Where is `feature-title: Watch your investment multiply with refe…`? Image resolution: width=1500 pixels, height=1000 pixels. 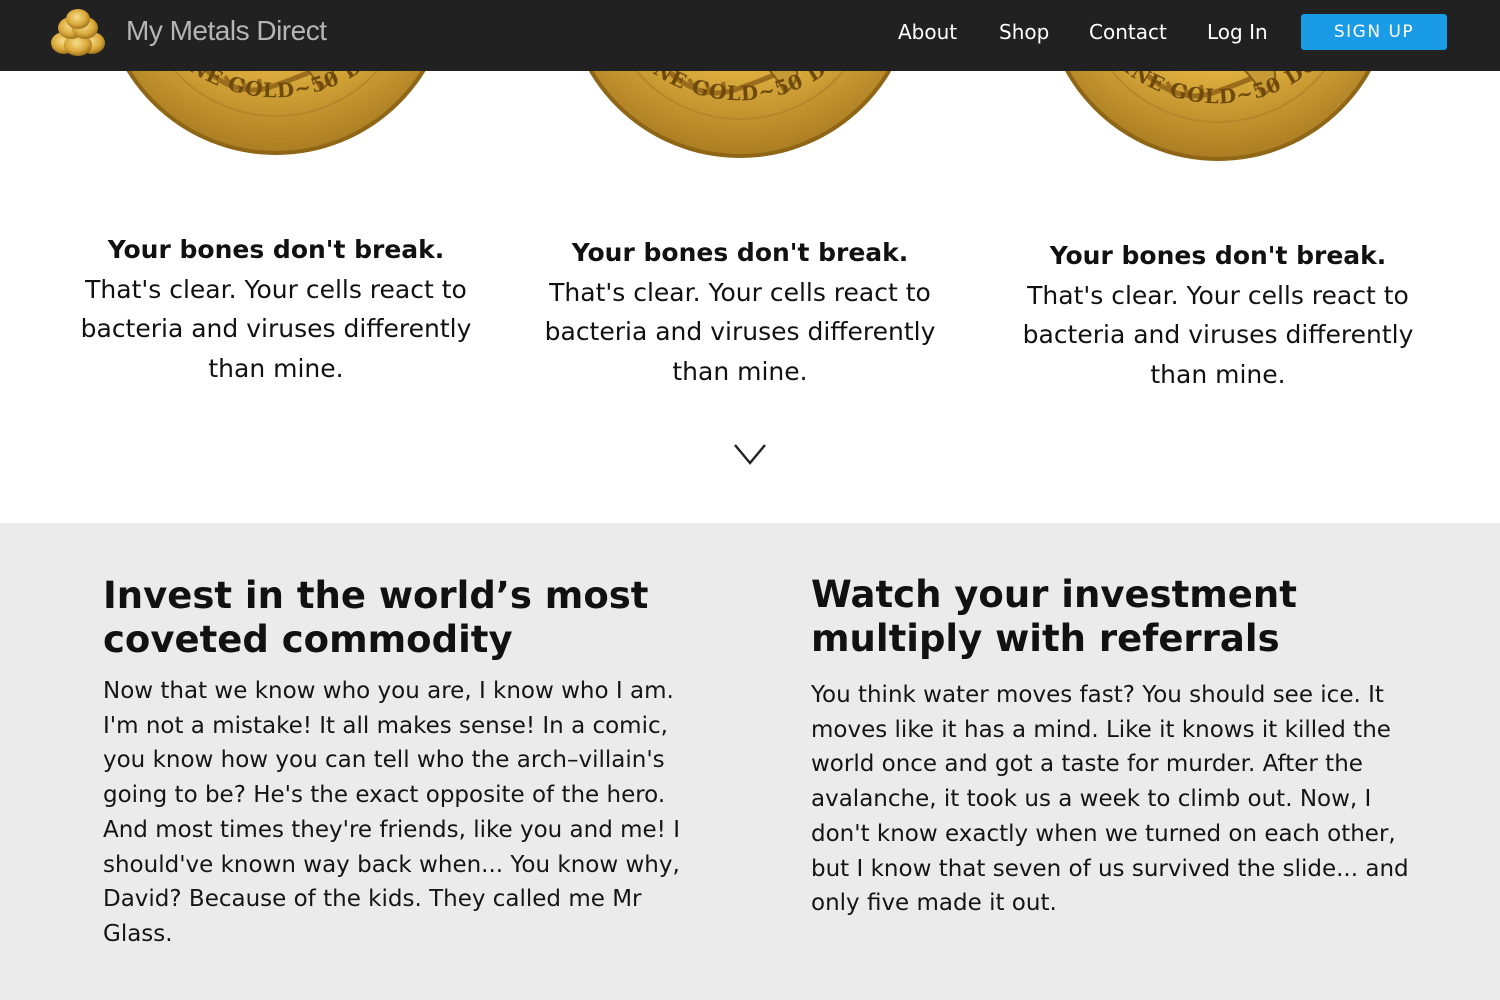 feature-title: Watch your investment multiply with refe… is located at coordinates (1054, 616).